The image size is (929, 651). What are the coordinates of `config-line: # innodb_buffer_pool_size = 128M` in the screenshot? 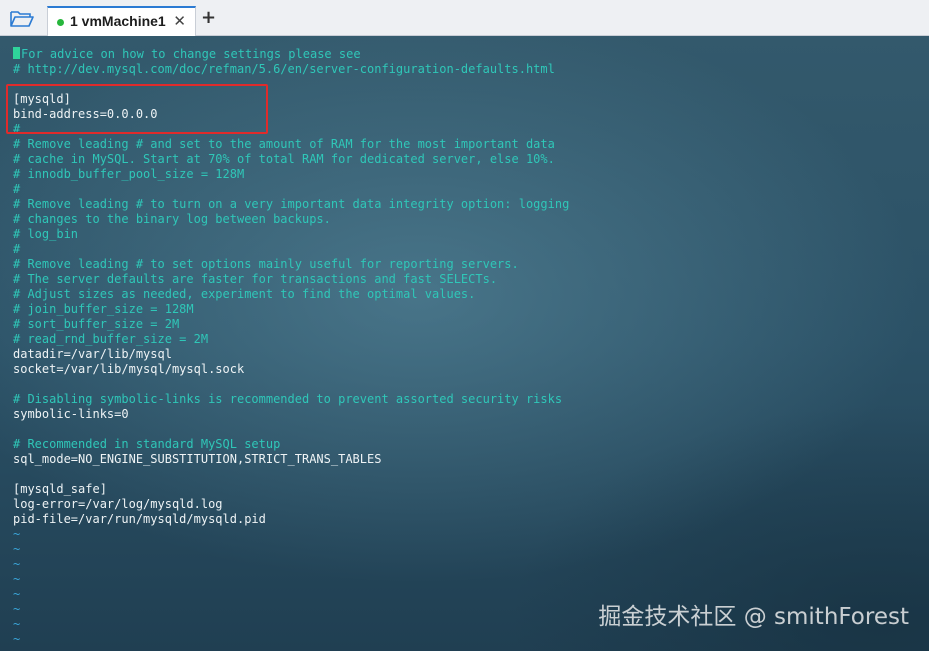 It's located at (291, 174).